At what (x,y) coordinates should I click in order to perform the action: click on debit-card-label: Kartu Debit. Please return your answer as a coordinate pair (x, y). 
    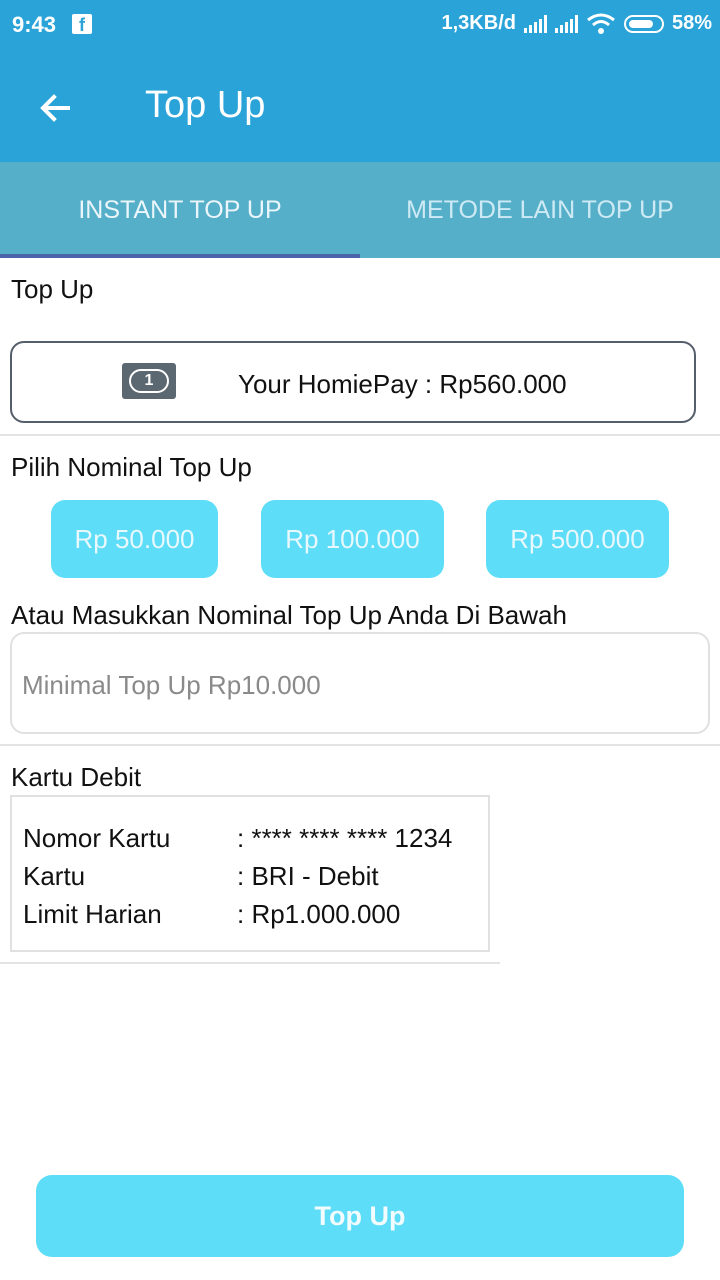
    Looking at the image, I should click on (76, 777).